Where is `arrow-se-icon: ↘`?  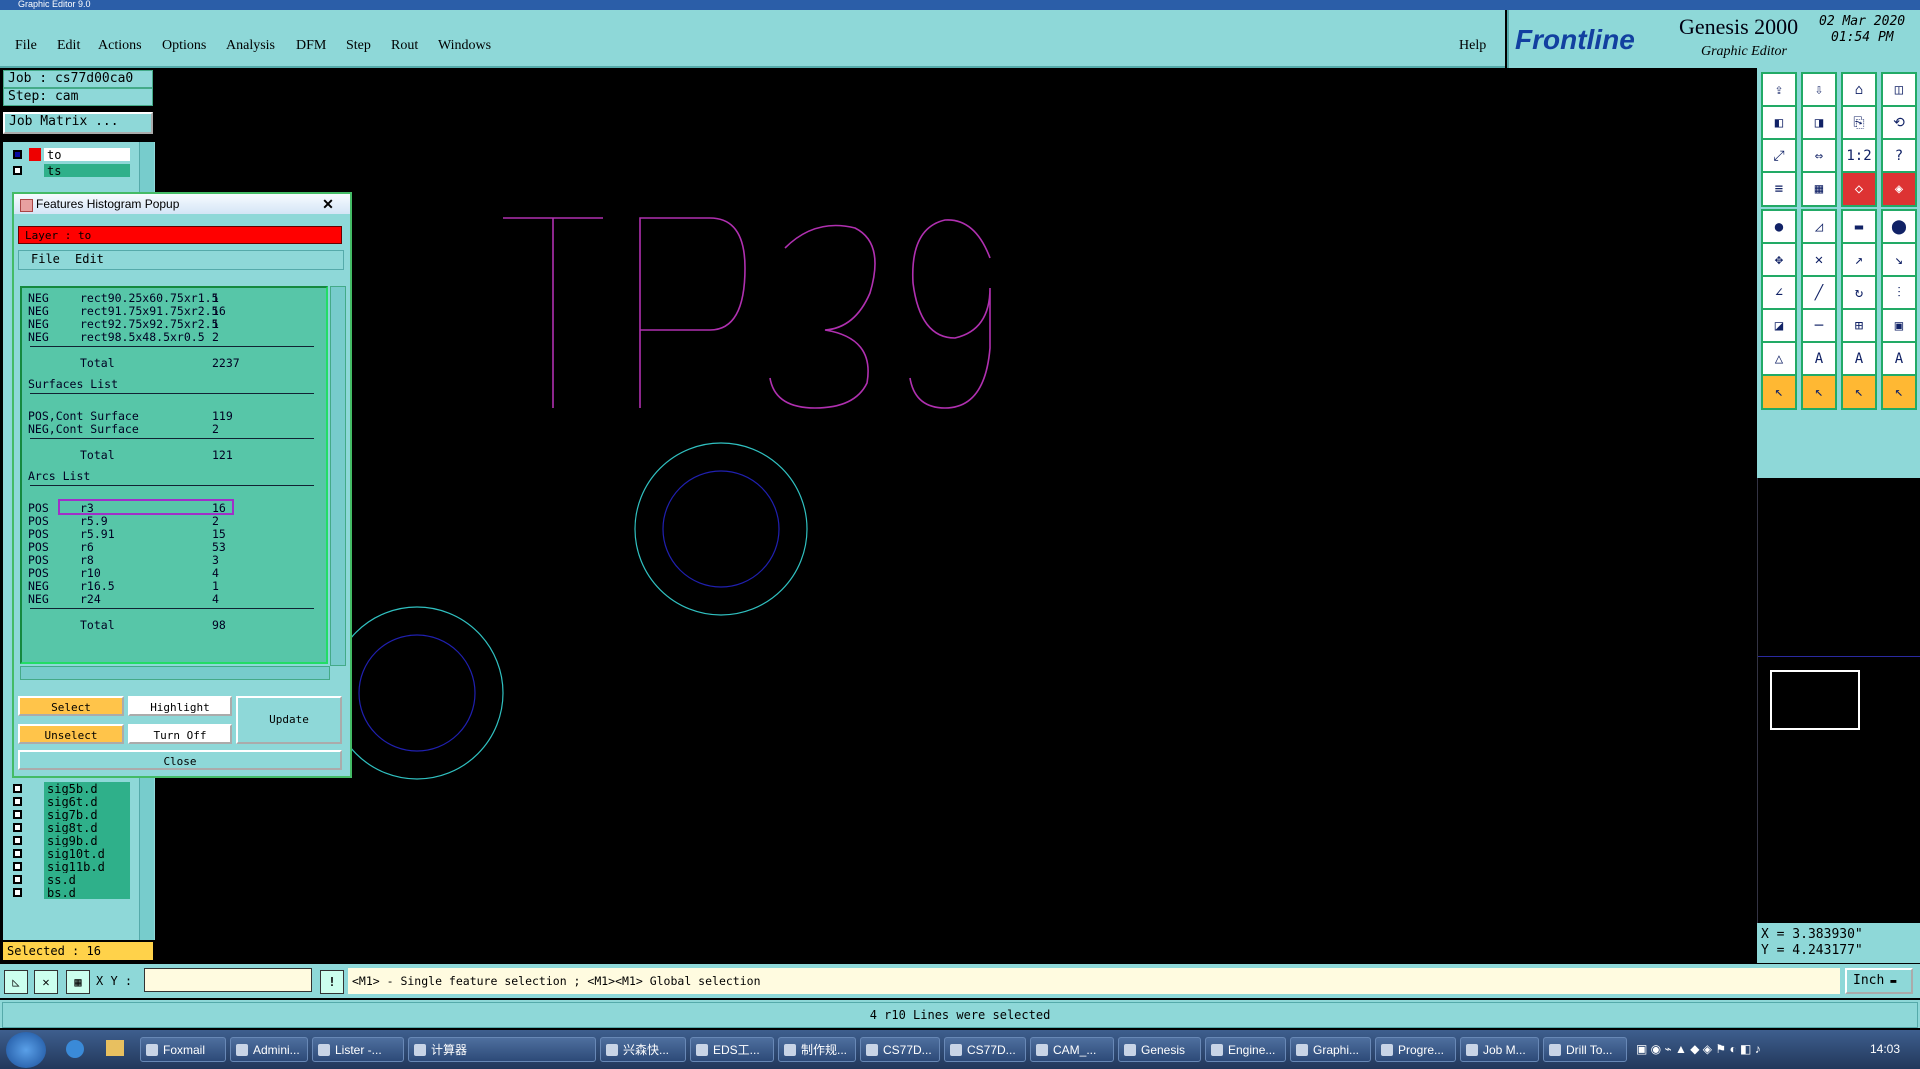
arrow-se-icon: ↘ is located at coordinates (1899, 260).